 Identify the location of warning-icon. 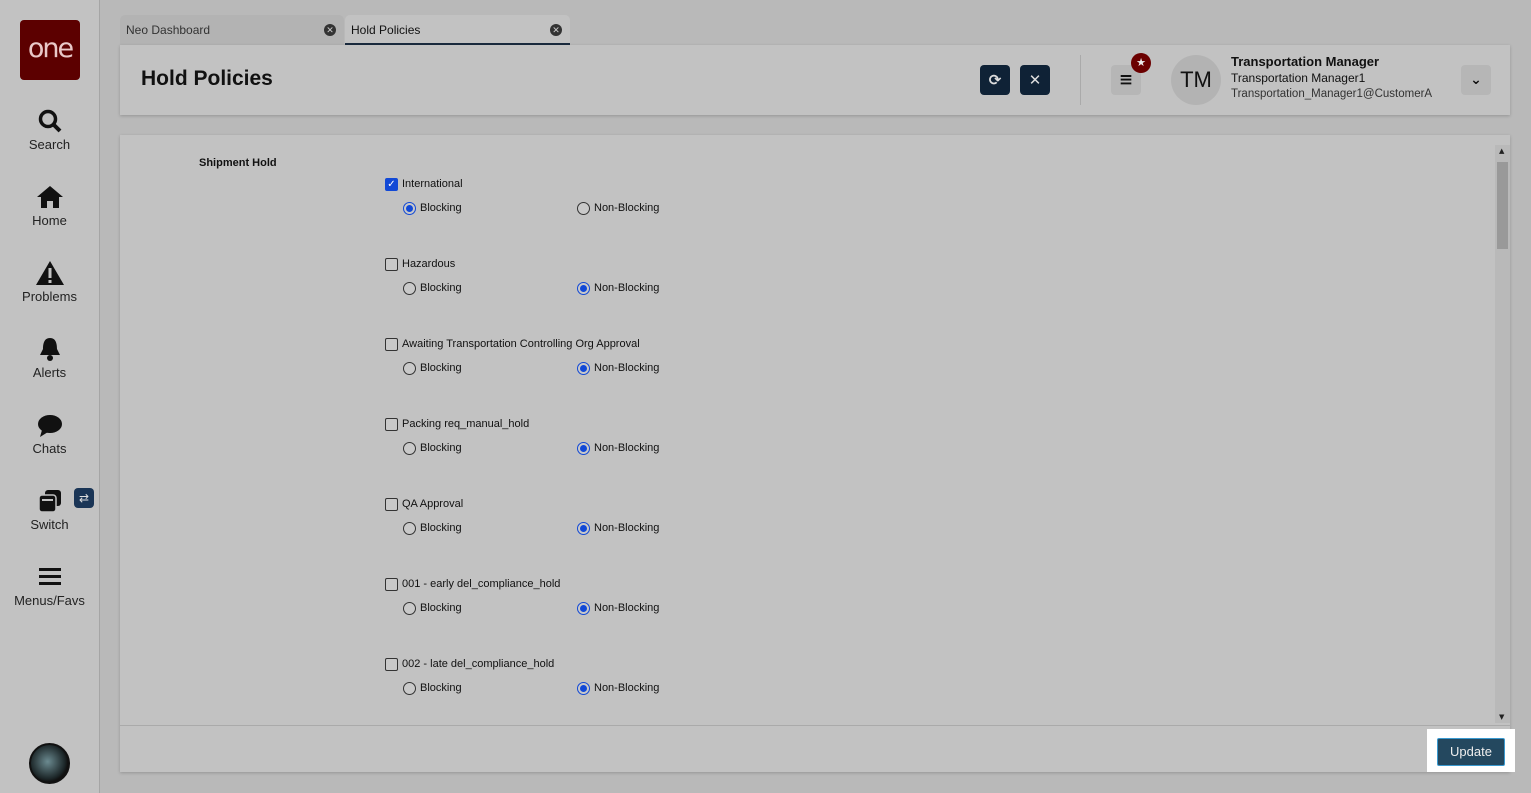
(49, 273).